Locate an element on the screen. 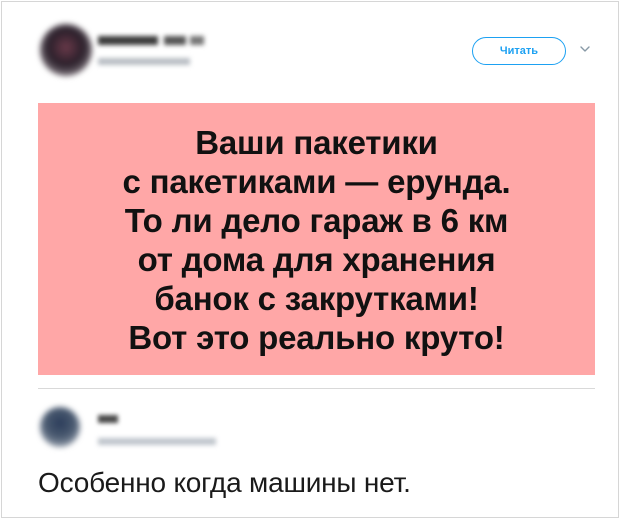  follow-button: Читать is located at coordinates (519, 51).